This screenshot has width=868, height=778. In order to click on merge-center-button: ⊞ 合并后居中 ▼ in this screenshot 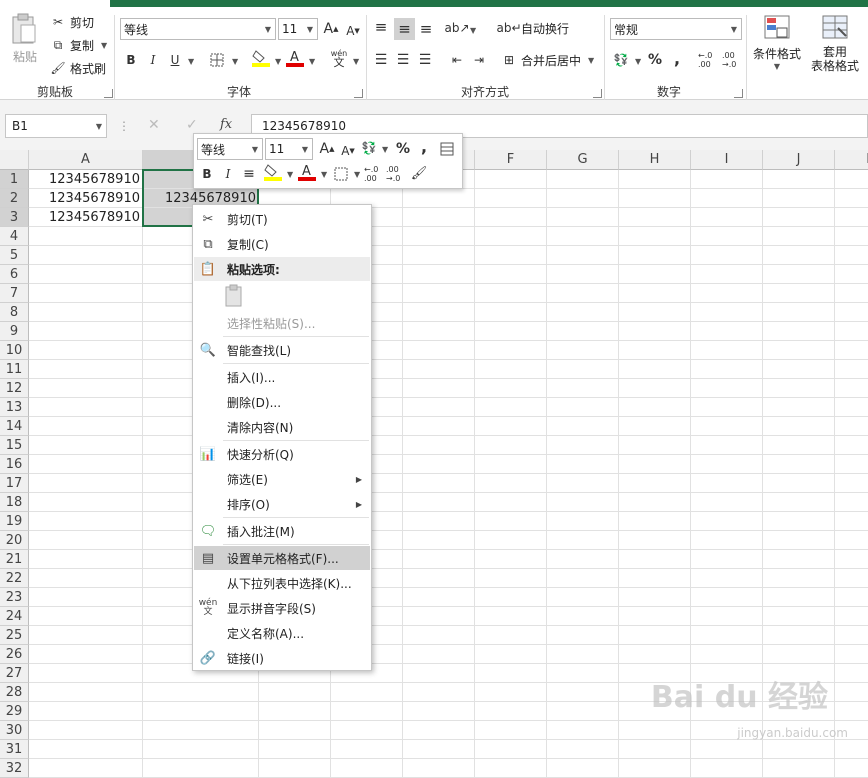, I will do `click(549, 60)`.